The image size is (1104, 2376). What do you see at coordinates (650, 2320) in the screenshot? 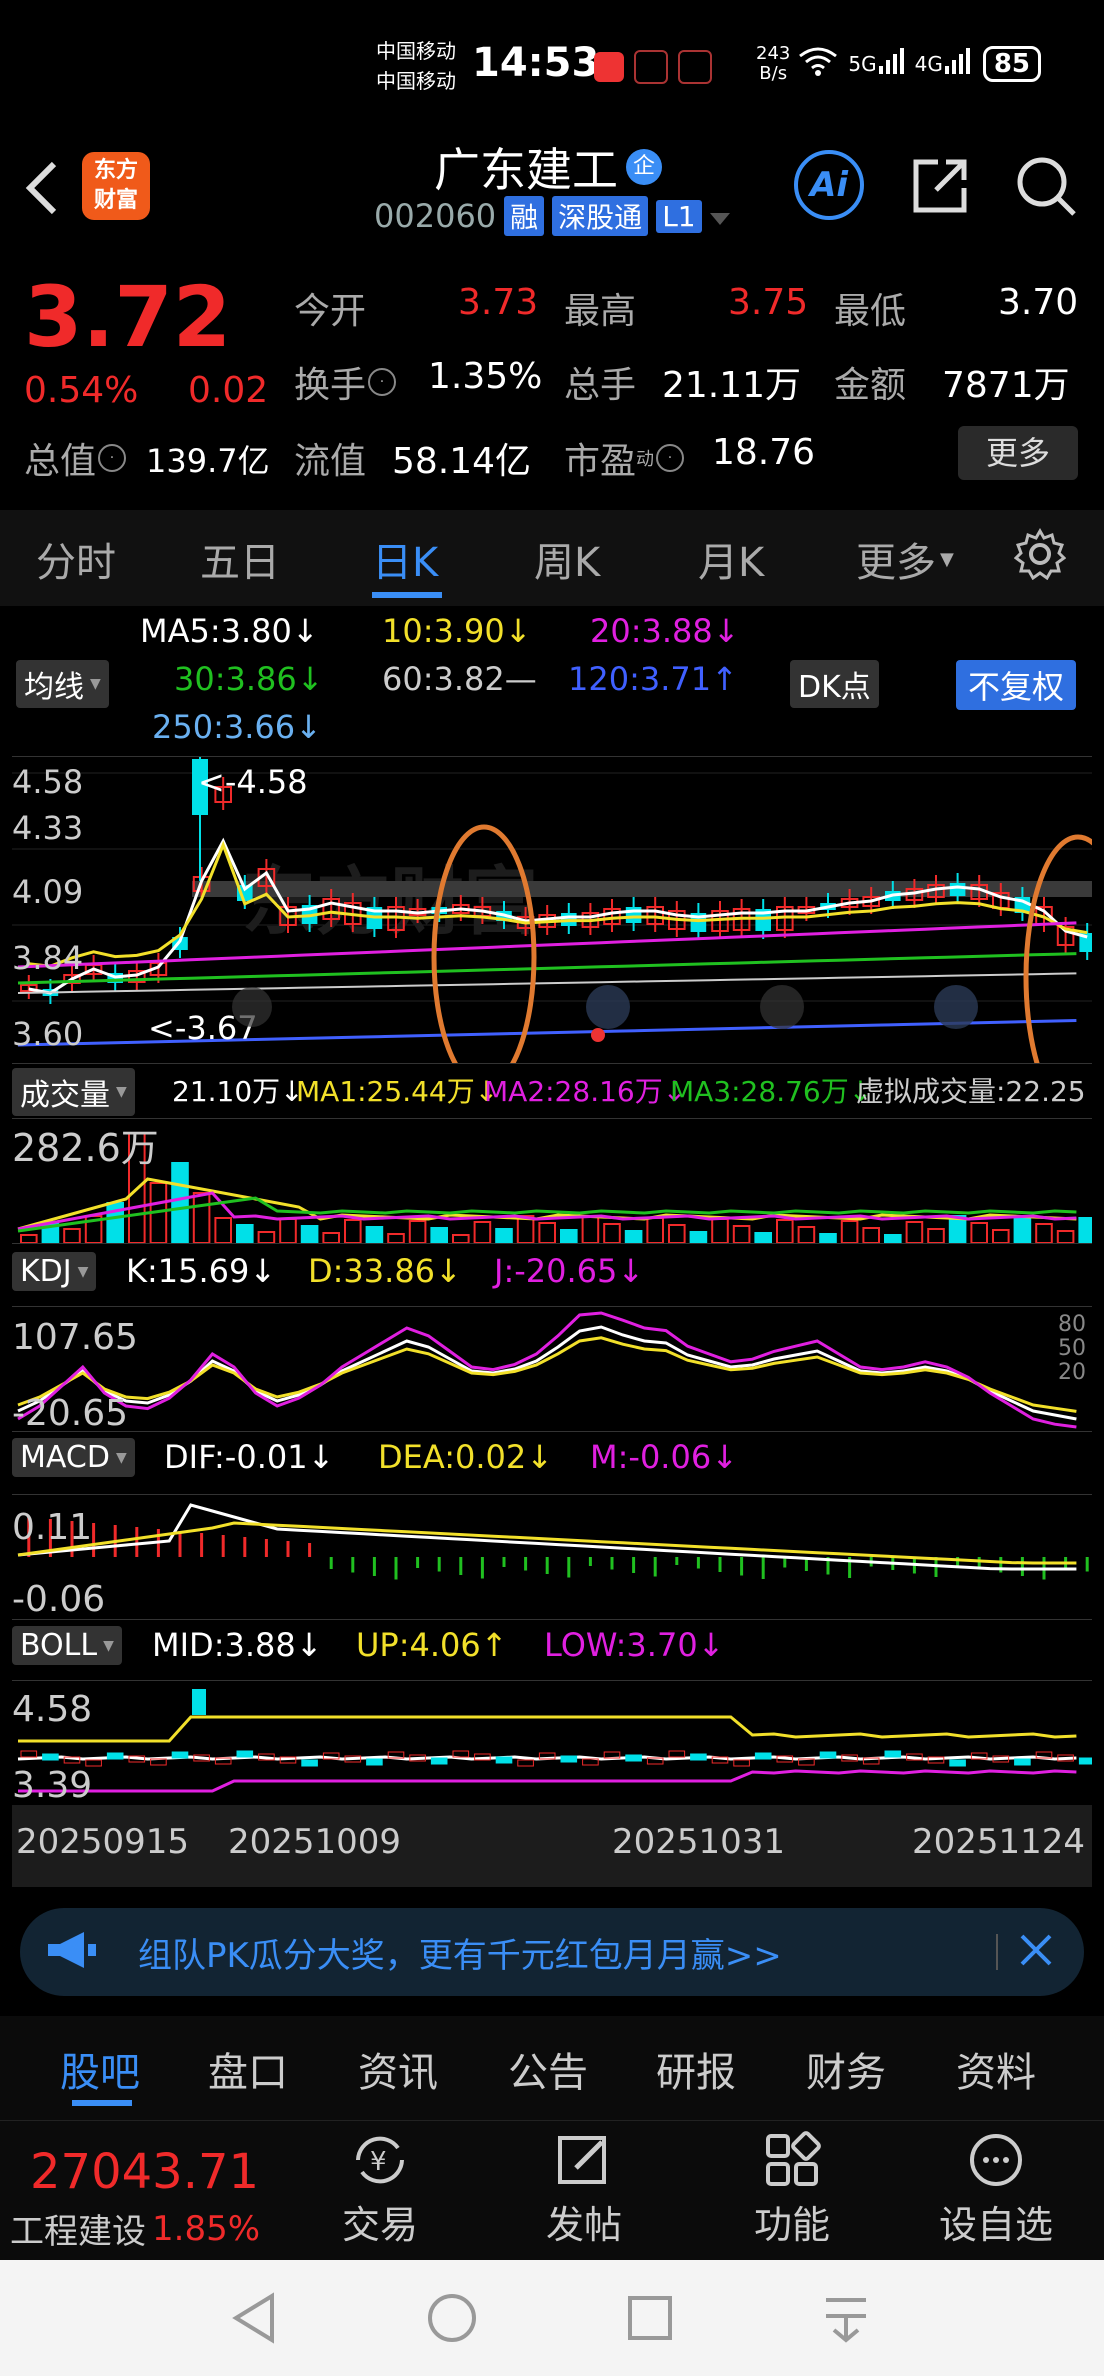
I see `nav-recents-icon` at bounding box center [650, 2320].